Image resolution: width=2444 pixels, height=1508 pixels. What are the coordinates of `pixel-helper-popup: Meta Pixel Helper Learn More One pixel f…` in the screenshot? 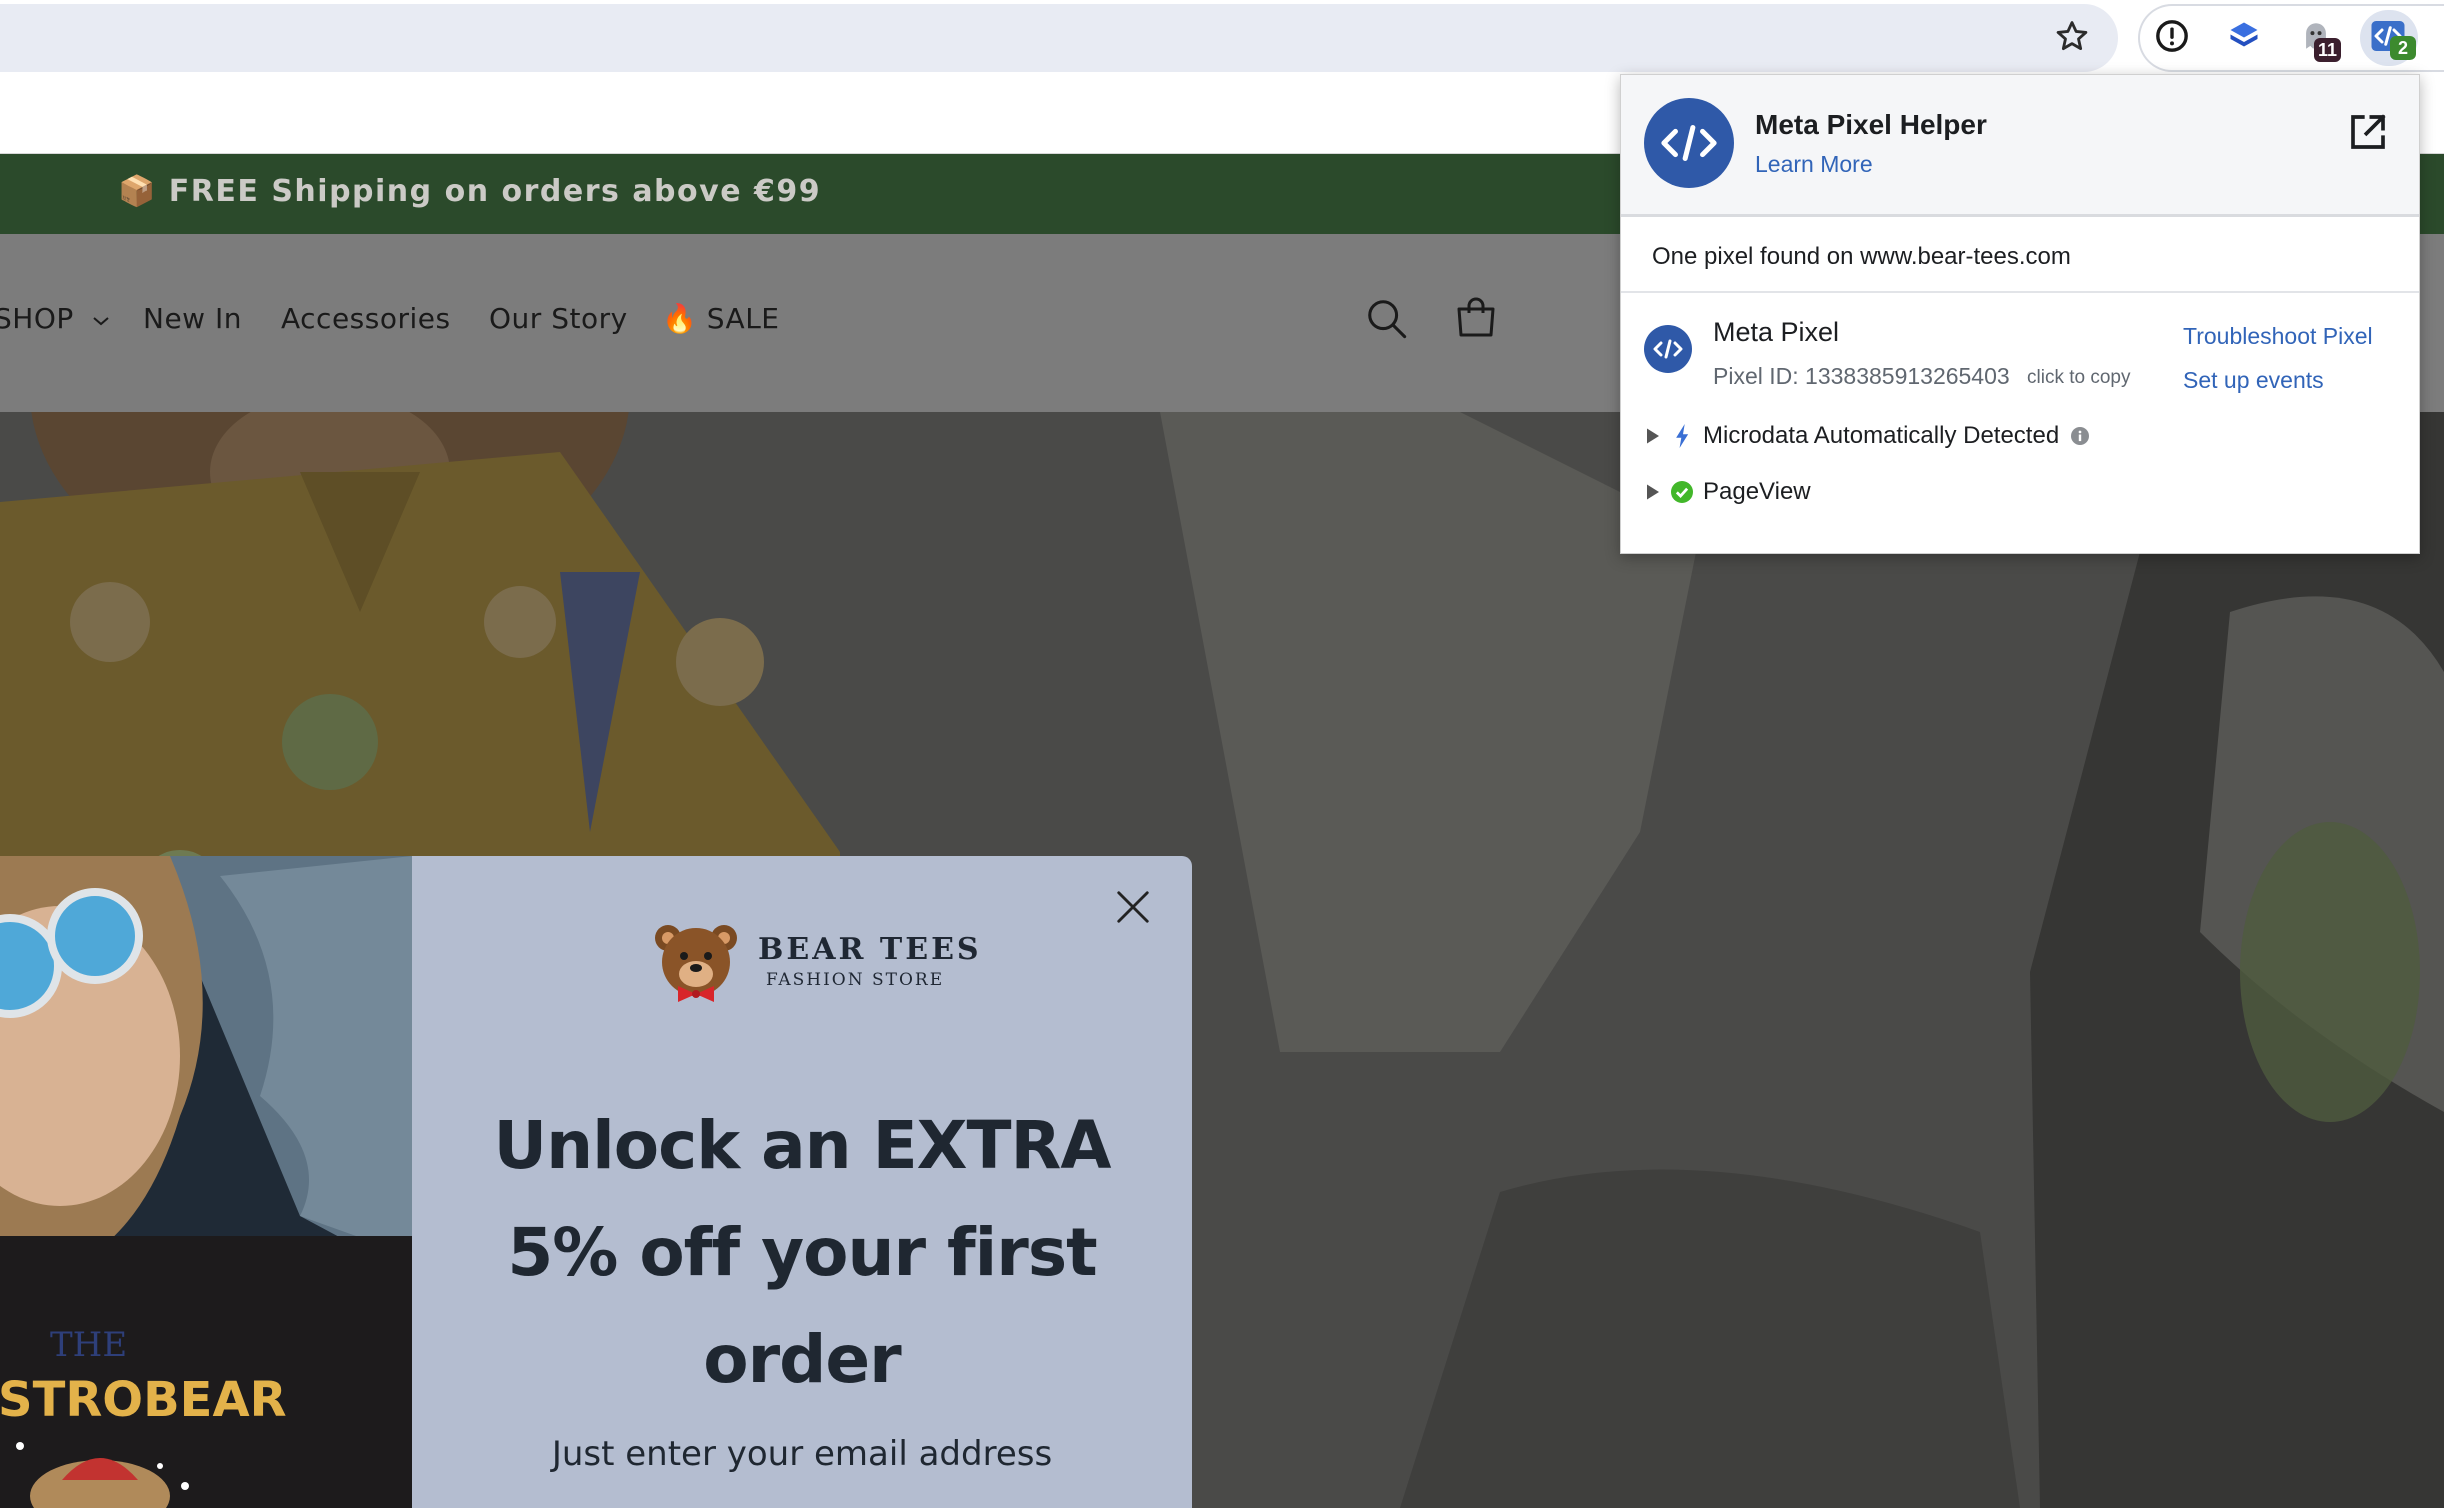 It's located at (2020, 314).